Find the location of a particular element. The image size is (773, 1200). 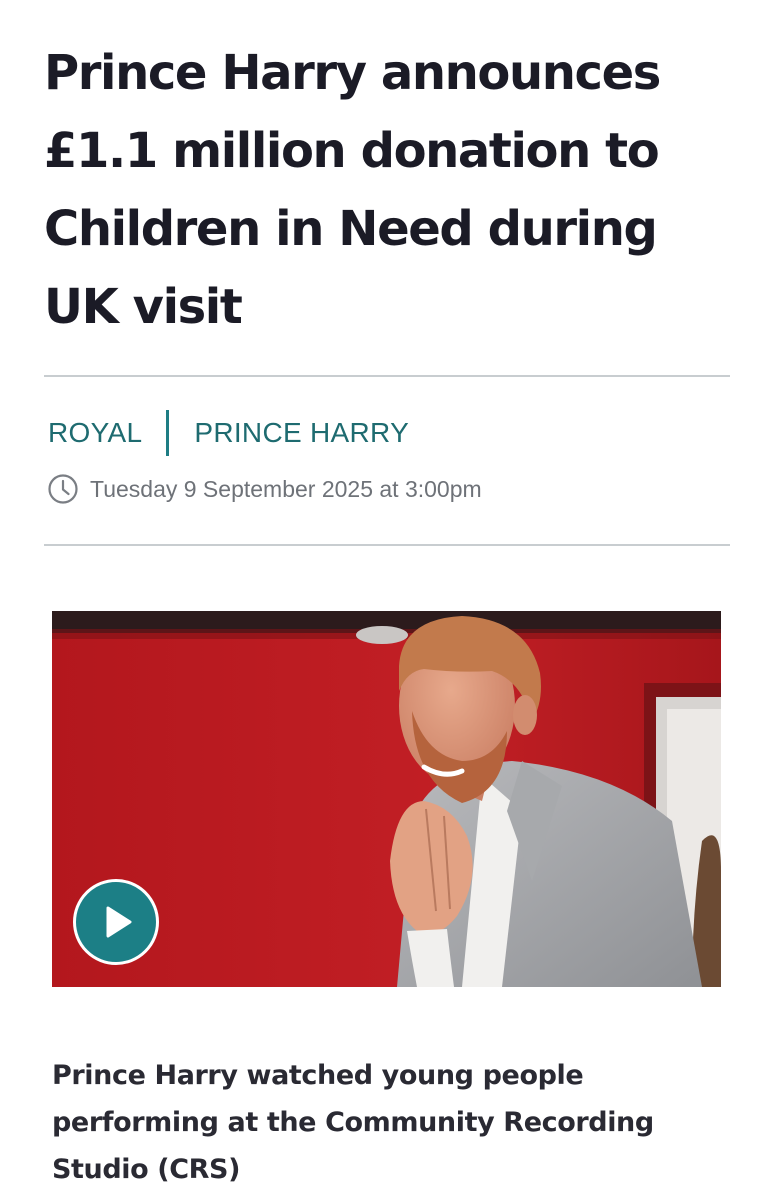

play-icon is located at coordinates (119, 922).